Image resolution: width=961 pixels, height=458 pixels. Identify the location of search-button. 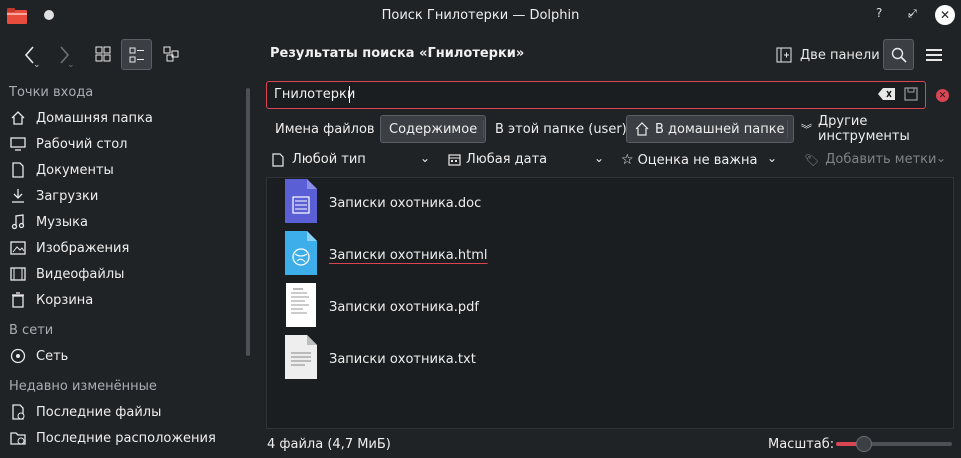
(898, 54).